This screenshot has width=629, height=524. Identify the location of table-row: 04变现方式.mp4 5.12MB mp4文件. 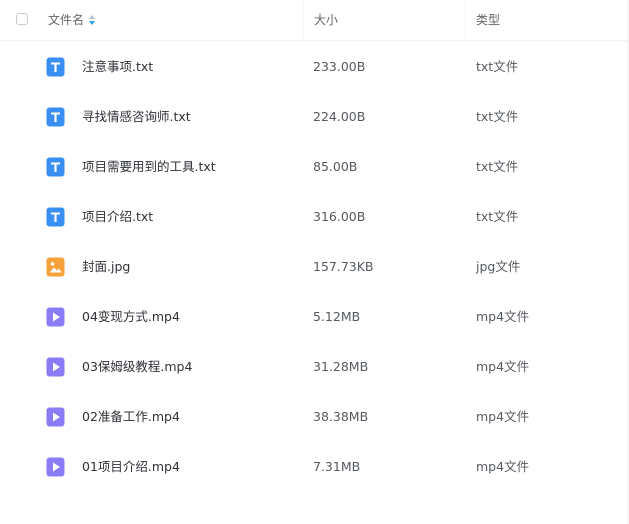
(314, 317).